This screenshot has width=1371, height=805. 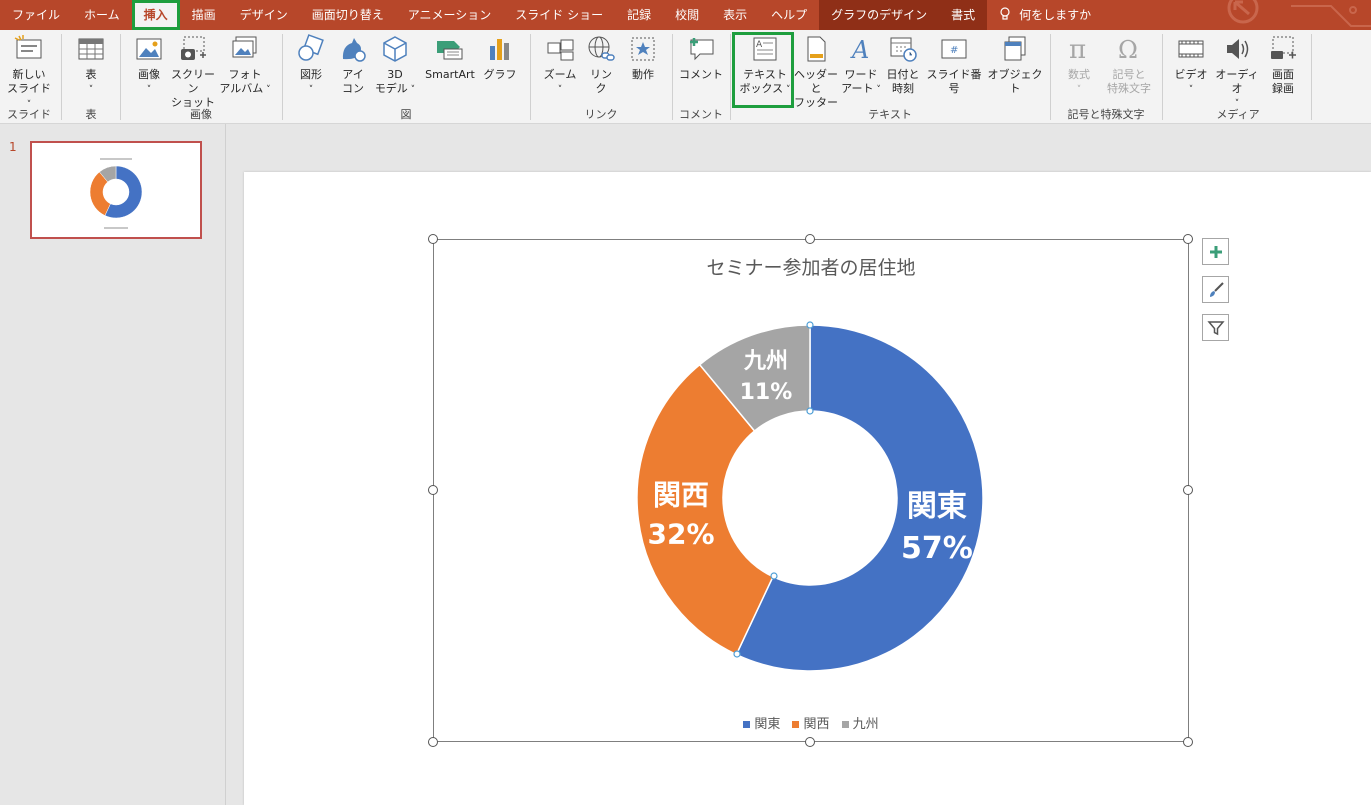 What do you see at coordinates (861, 65) in the screenshot?
I see `wordart-button: A ワード アート ˅` at bounding box center [861, 65].